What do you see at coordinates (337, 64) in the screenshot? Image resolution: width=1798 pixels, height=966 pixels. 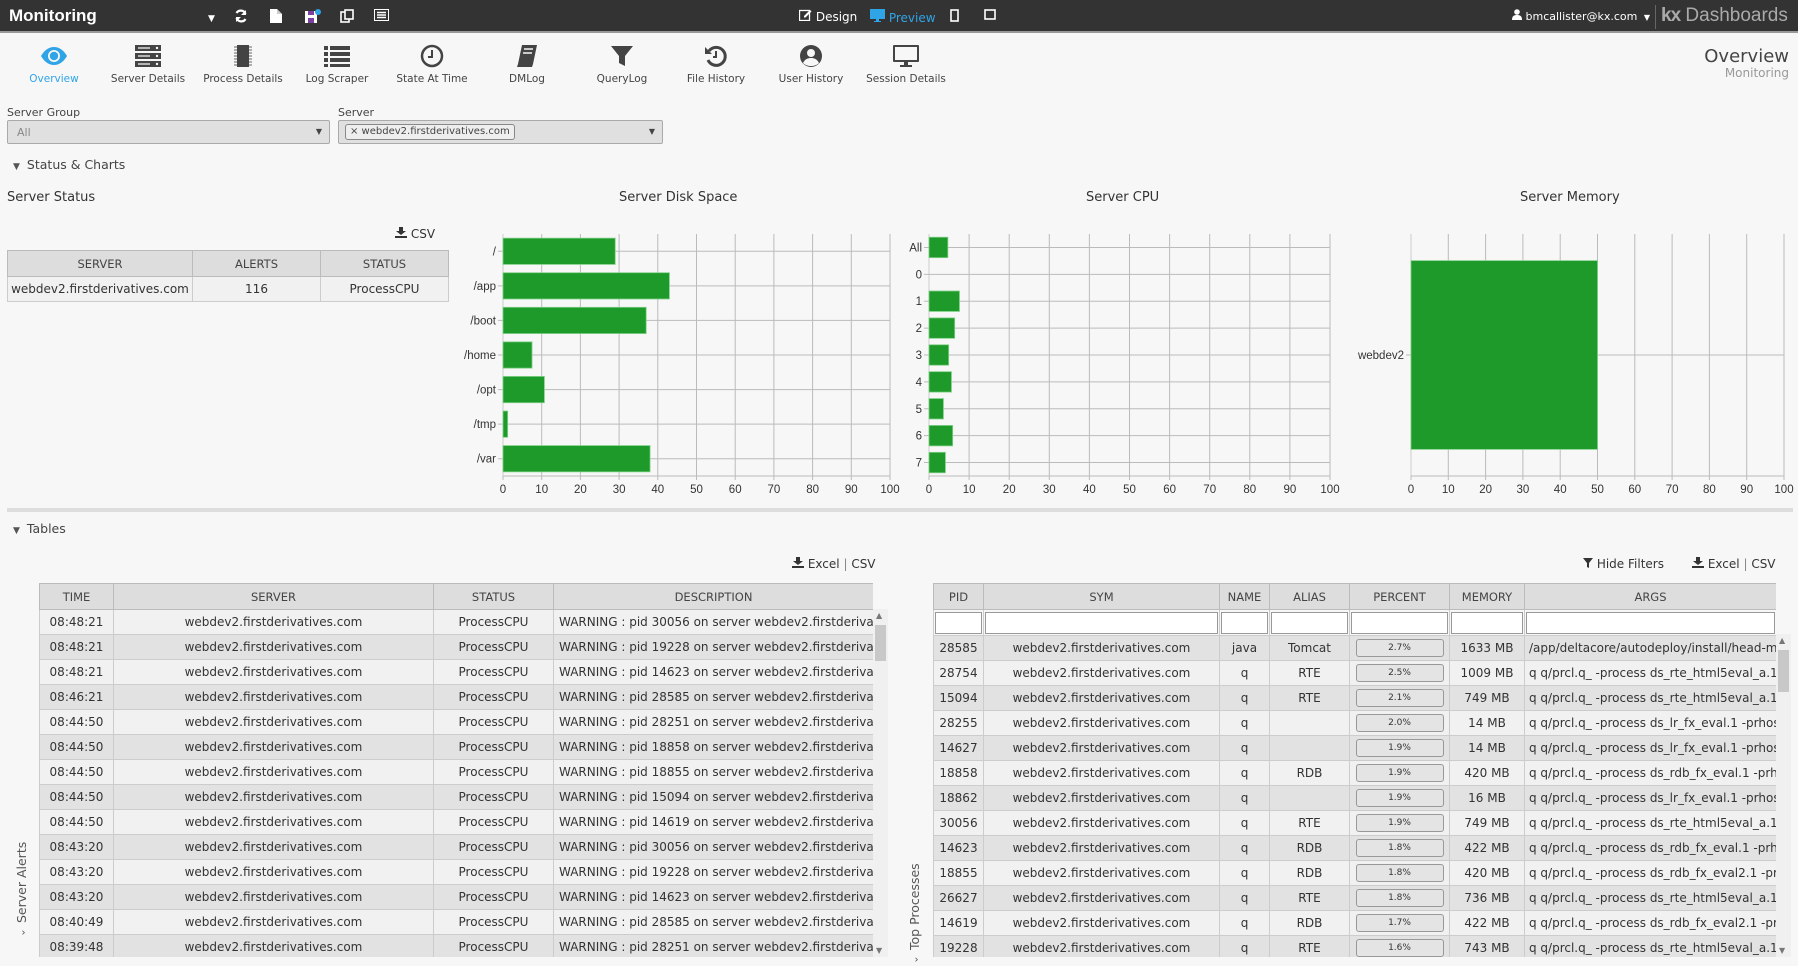 I see `nav-log-scraper: Log Scraper` at bounding box center [337, 64].